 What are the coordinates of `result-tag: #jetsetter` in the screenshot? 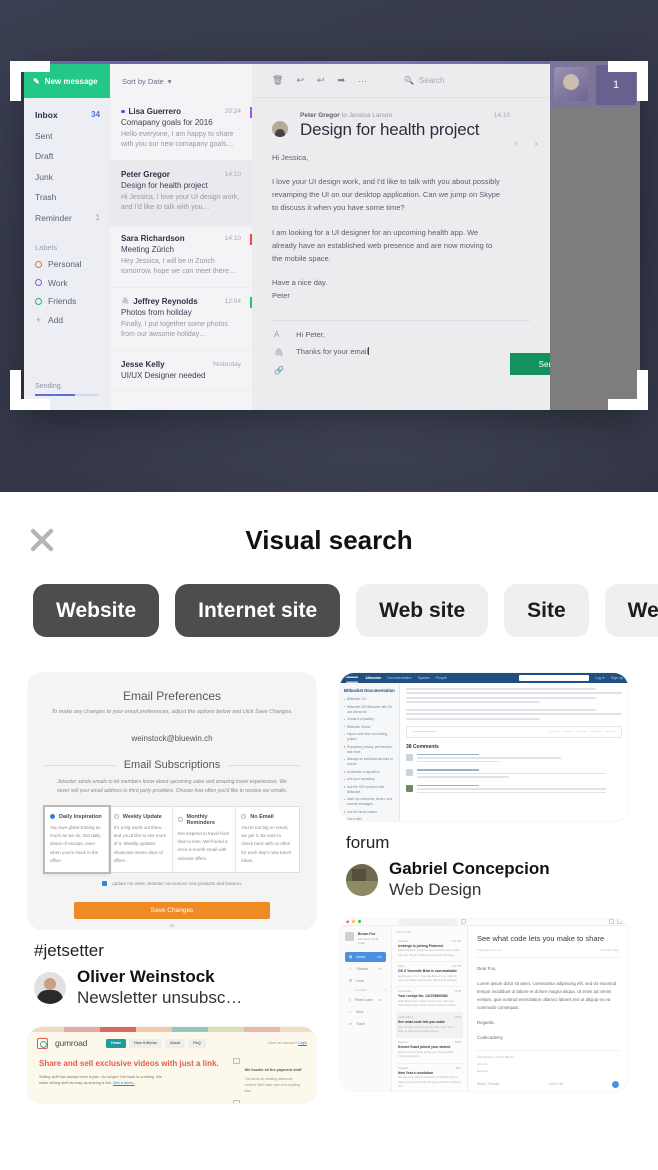 It's located at (175, 951).